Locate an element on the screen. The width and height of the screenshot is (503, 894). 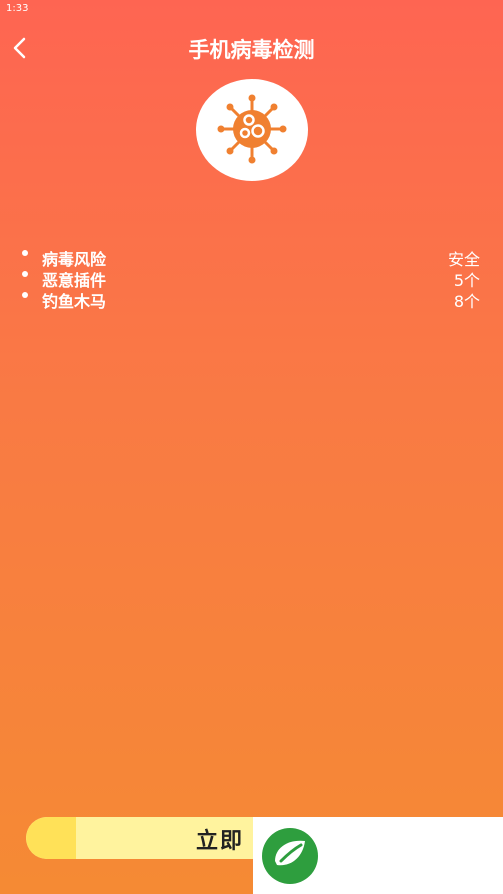
status-time: 1:33 is located at coordinates (17, 8).